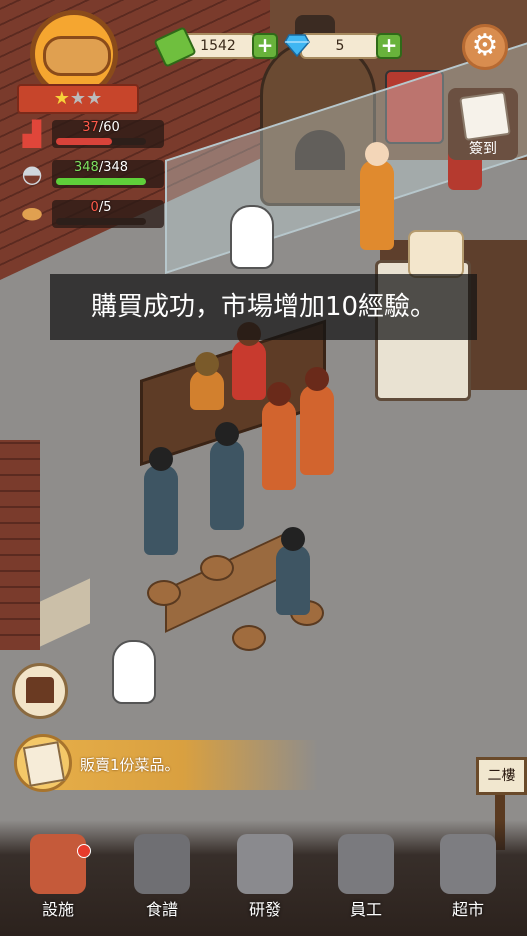 Image resolution: width=527 pixels, height=936 pixels. What do you see at coordinates (389, 46) in the screenshot?
I see `add-gems-button: +` at bounding box center [389, 46].